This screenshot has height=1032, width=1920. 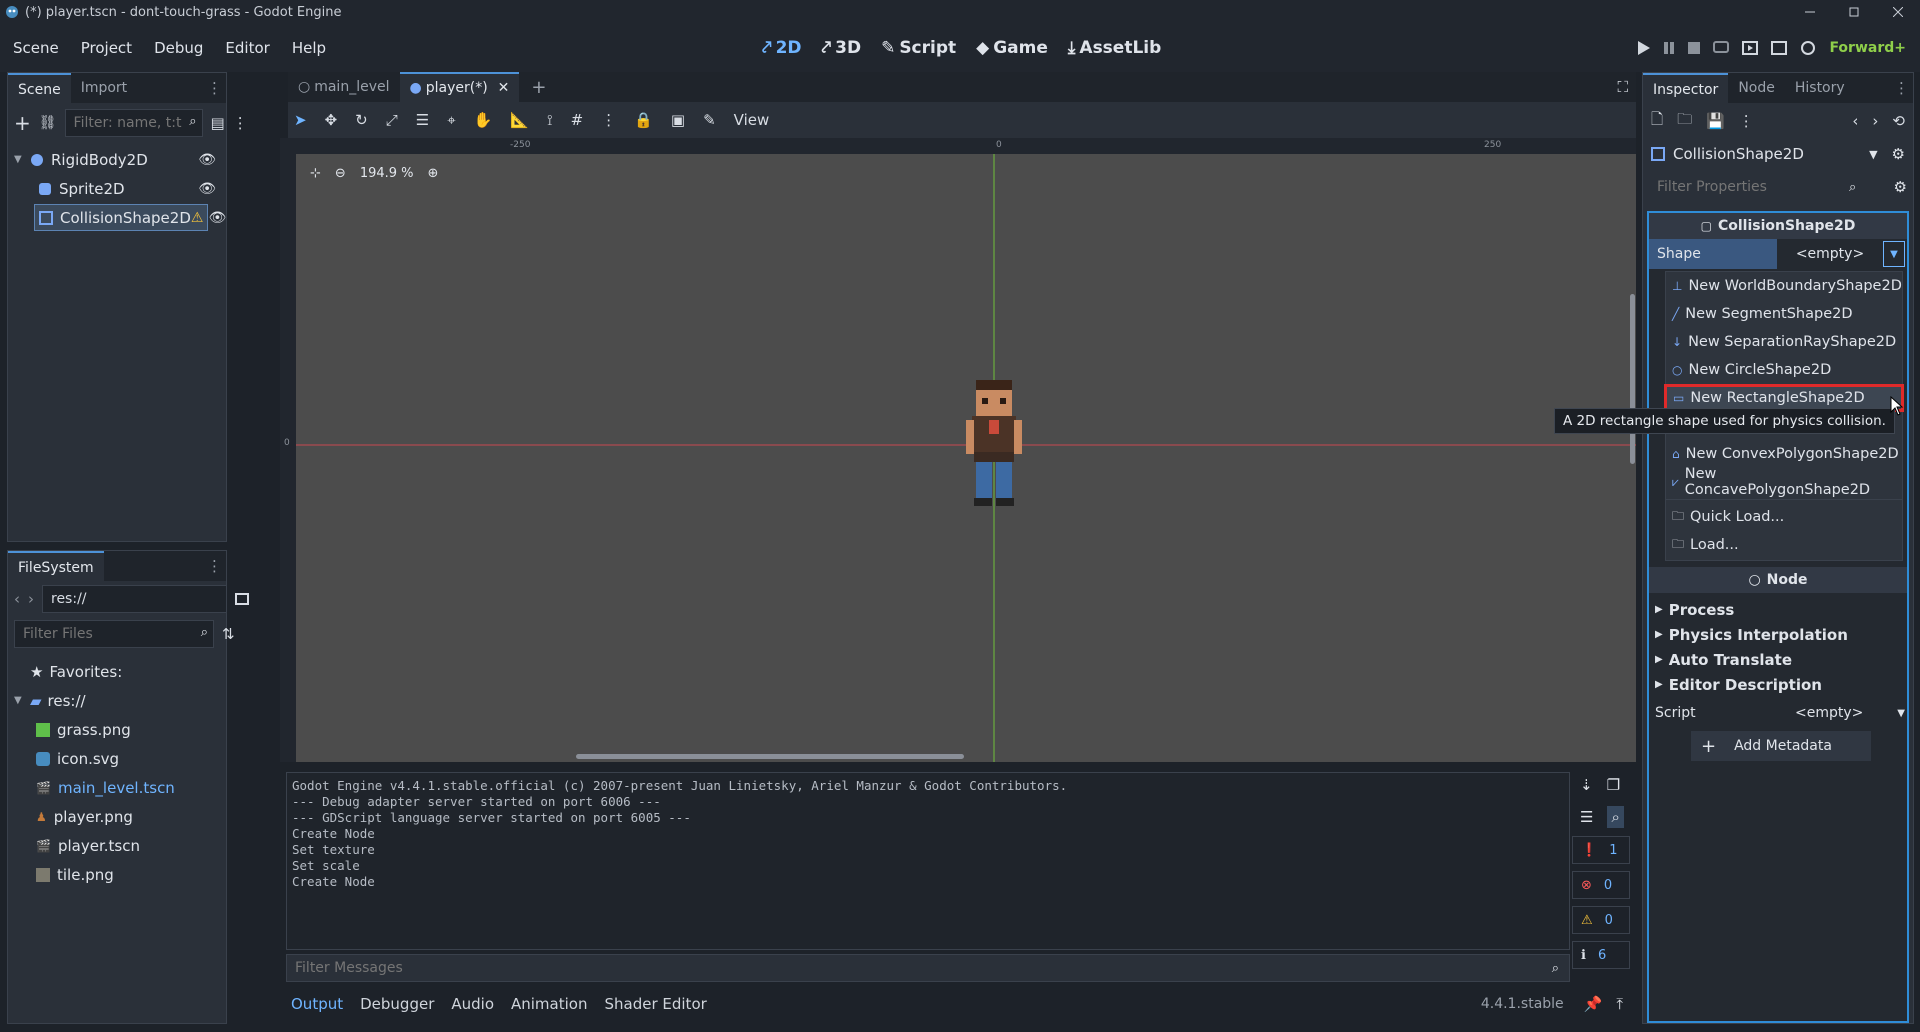 What do you see at coordinates (842, 48) in the screenshot?
I see `workspace-3d-button: ⤤ 3D` at bounding box center [842, 48].